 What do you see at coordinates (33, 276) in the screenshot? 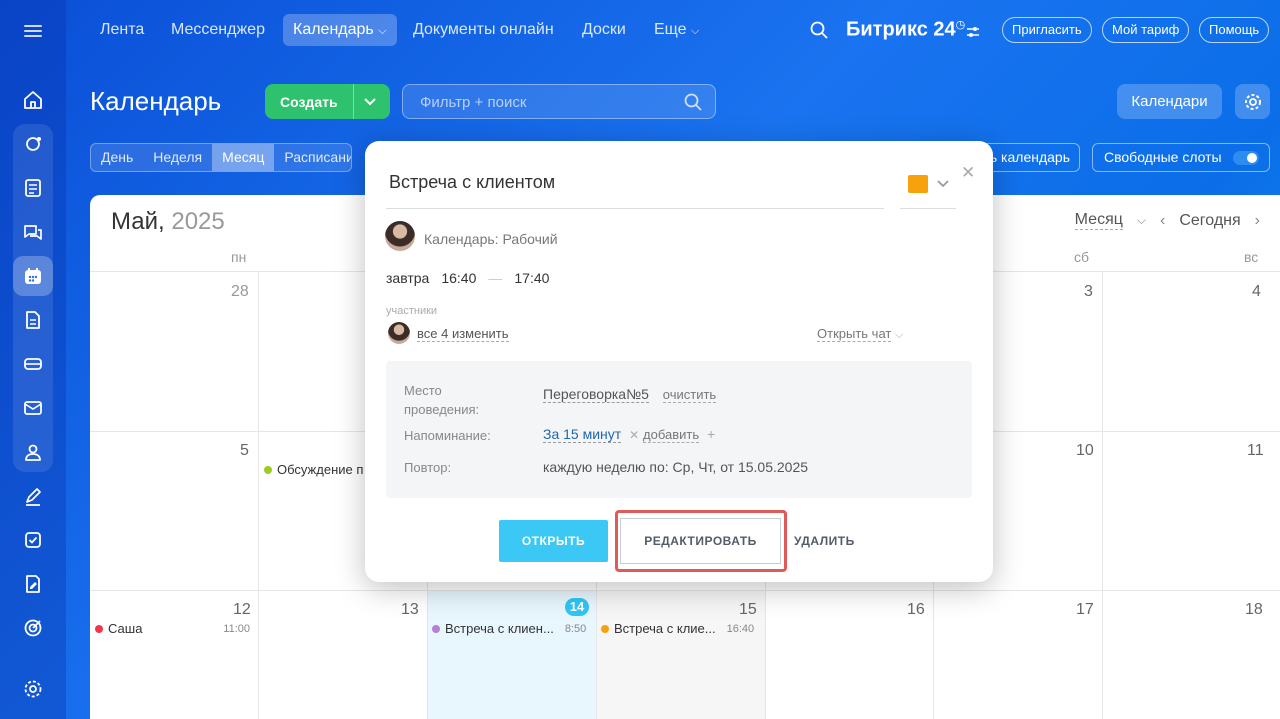
I see `calendar-icon` at bounding box center [33, 276].